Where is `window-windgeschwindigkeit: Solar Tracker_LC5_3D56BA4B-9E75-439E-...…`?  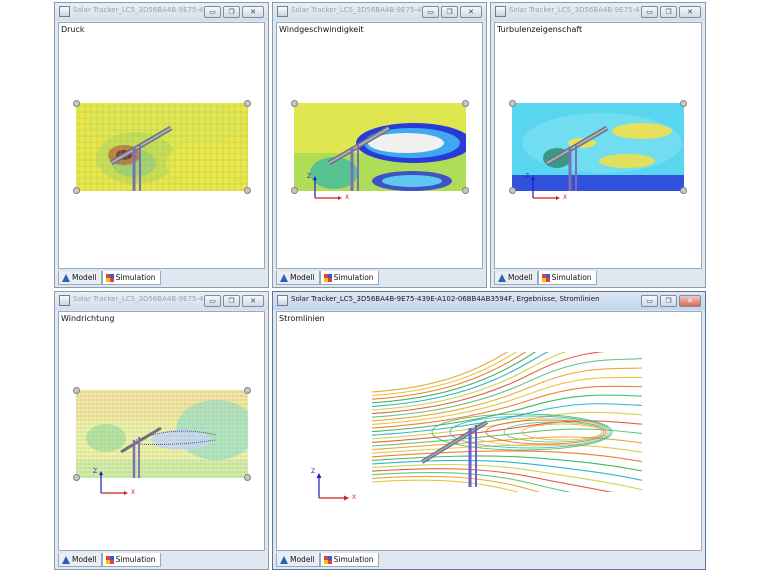
window-windgeschwindigkeit: Solar Tracker_LC5_3D56BA4B-9E75-439E-...… is located at coordinates (379, 145).